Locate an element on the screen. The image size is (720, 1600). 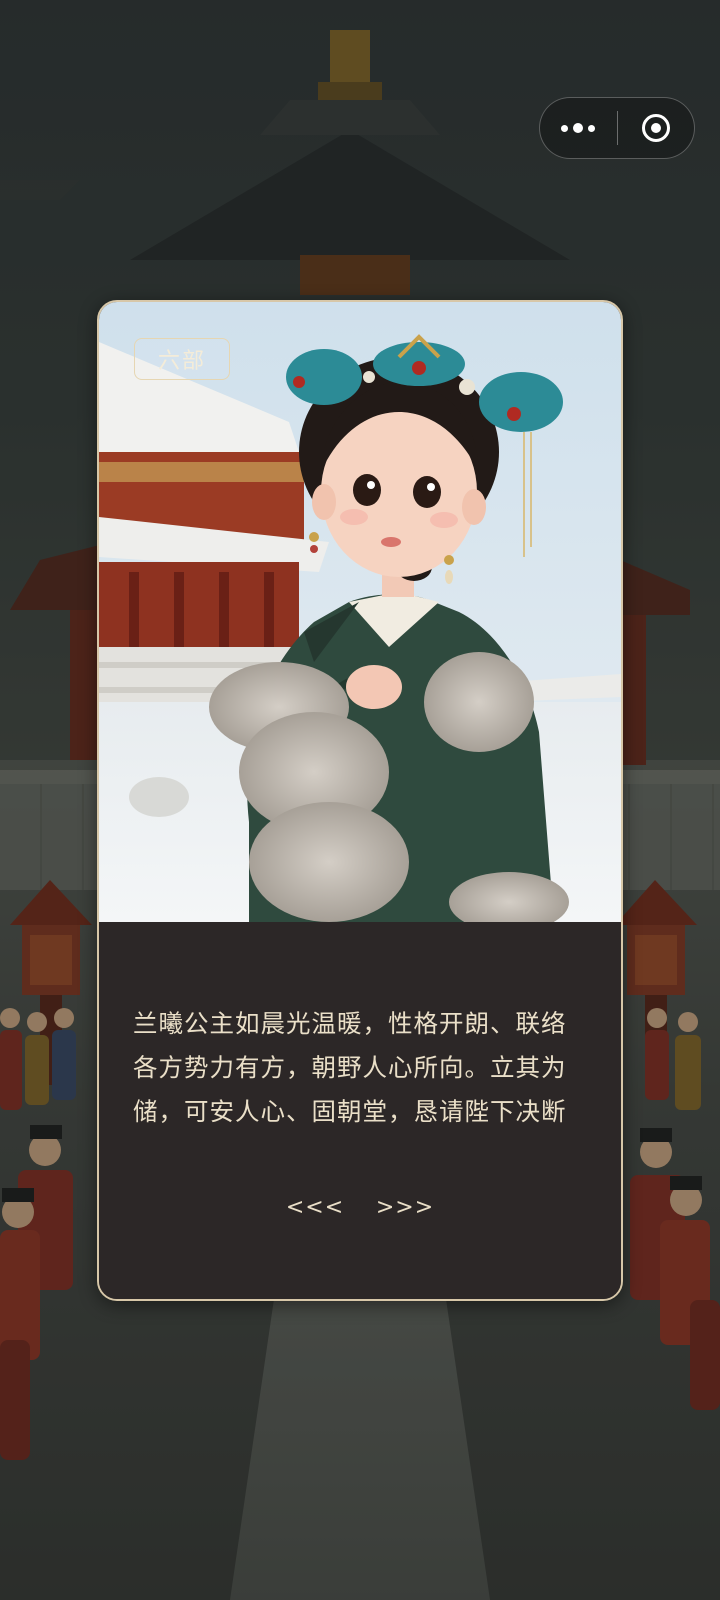
close-miniprogram-button is located at coordinates (656, 128).